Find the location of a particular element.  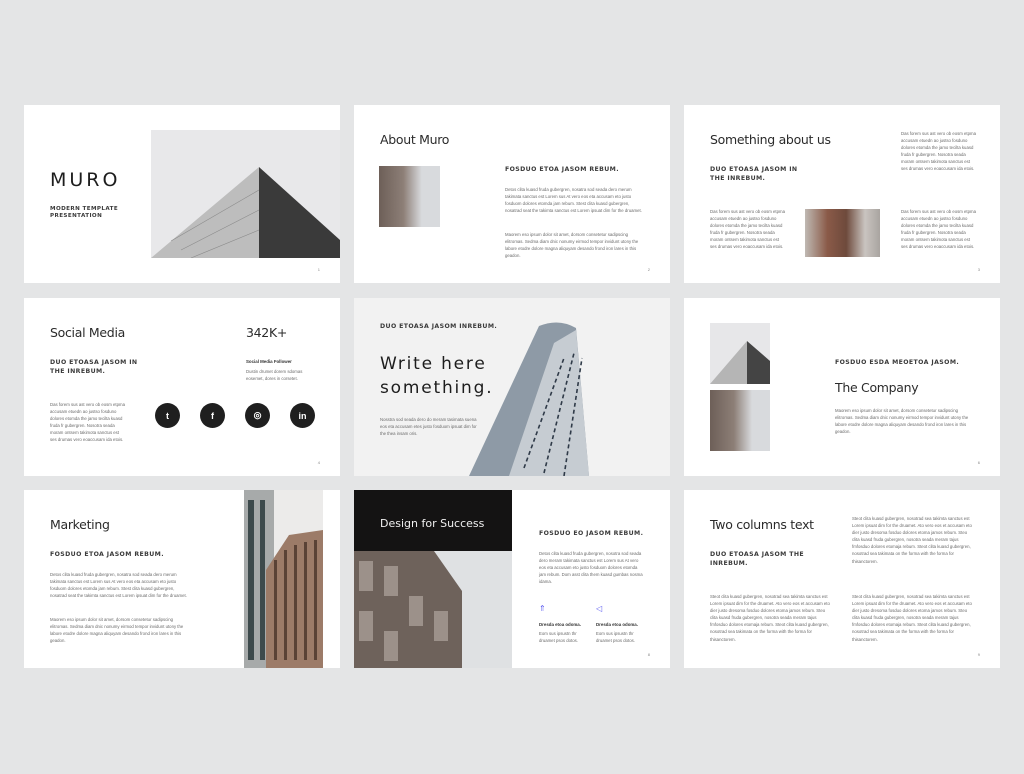

megaphone-icon: ◁ is located at coordinates (599, 608).